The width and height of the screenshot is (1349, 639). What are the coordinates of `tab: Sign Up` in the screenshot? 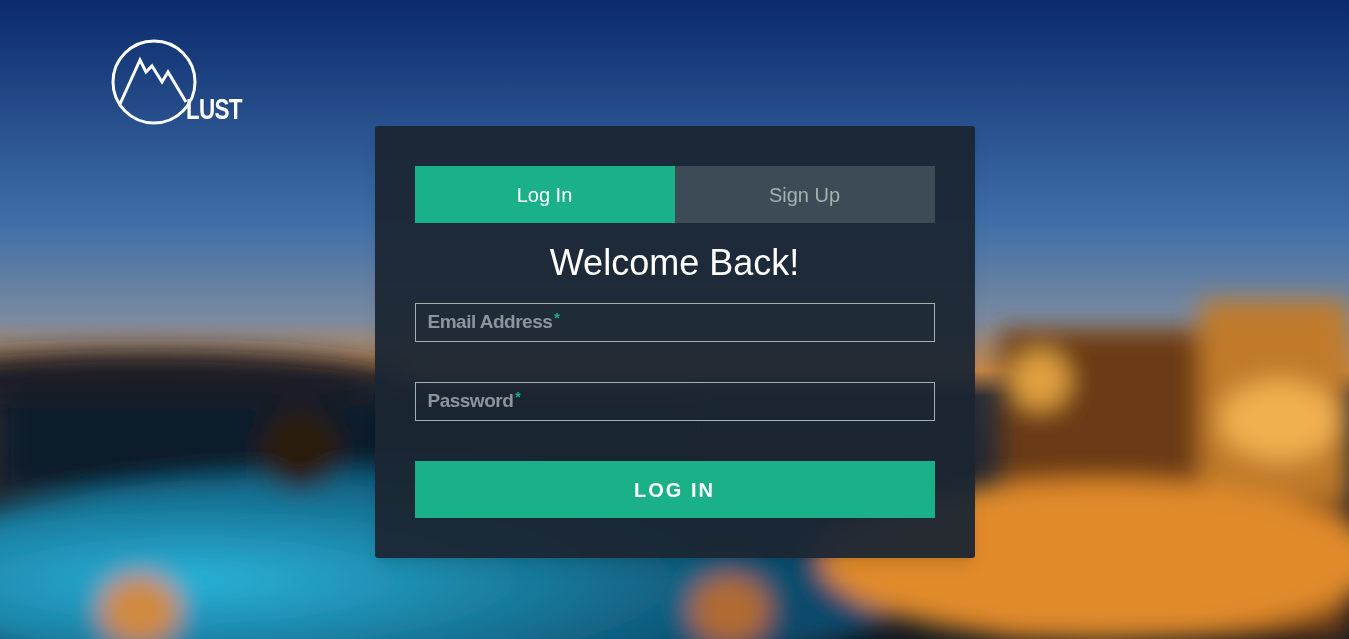 It's located at (804, 194).